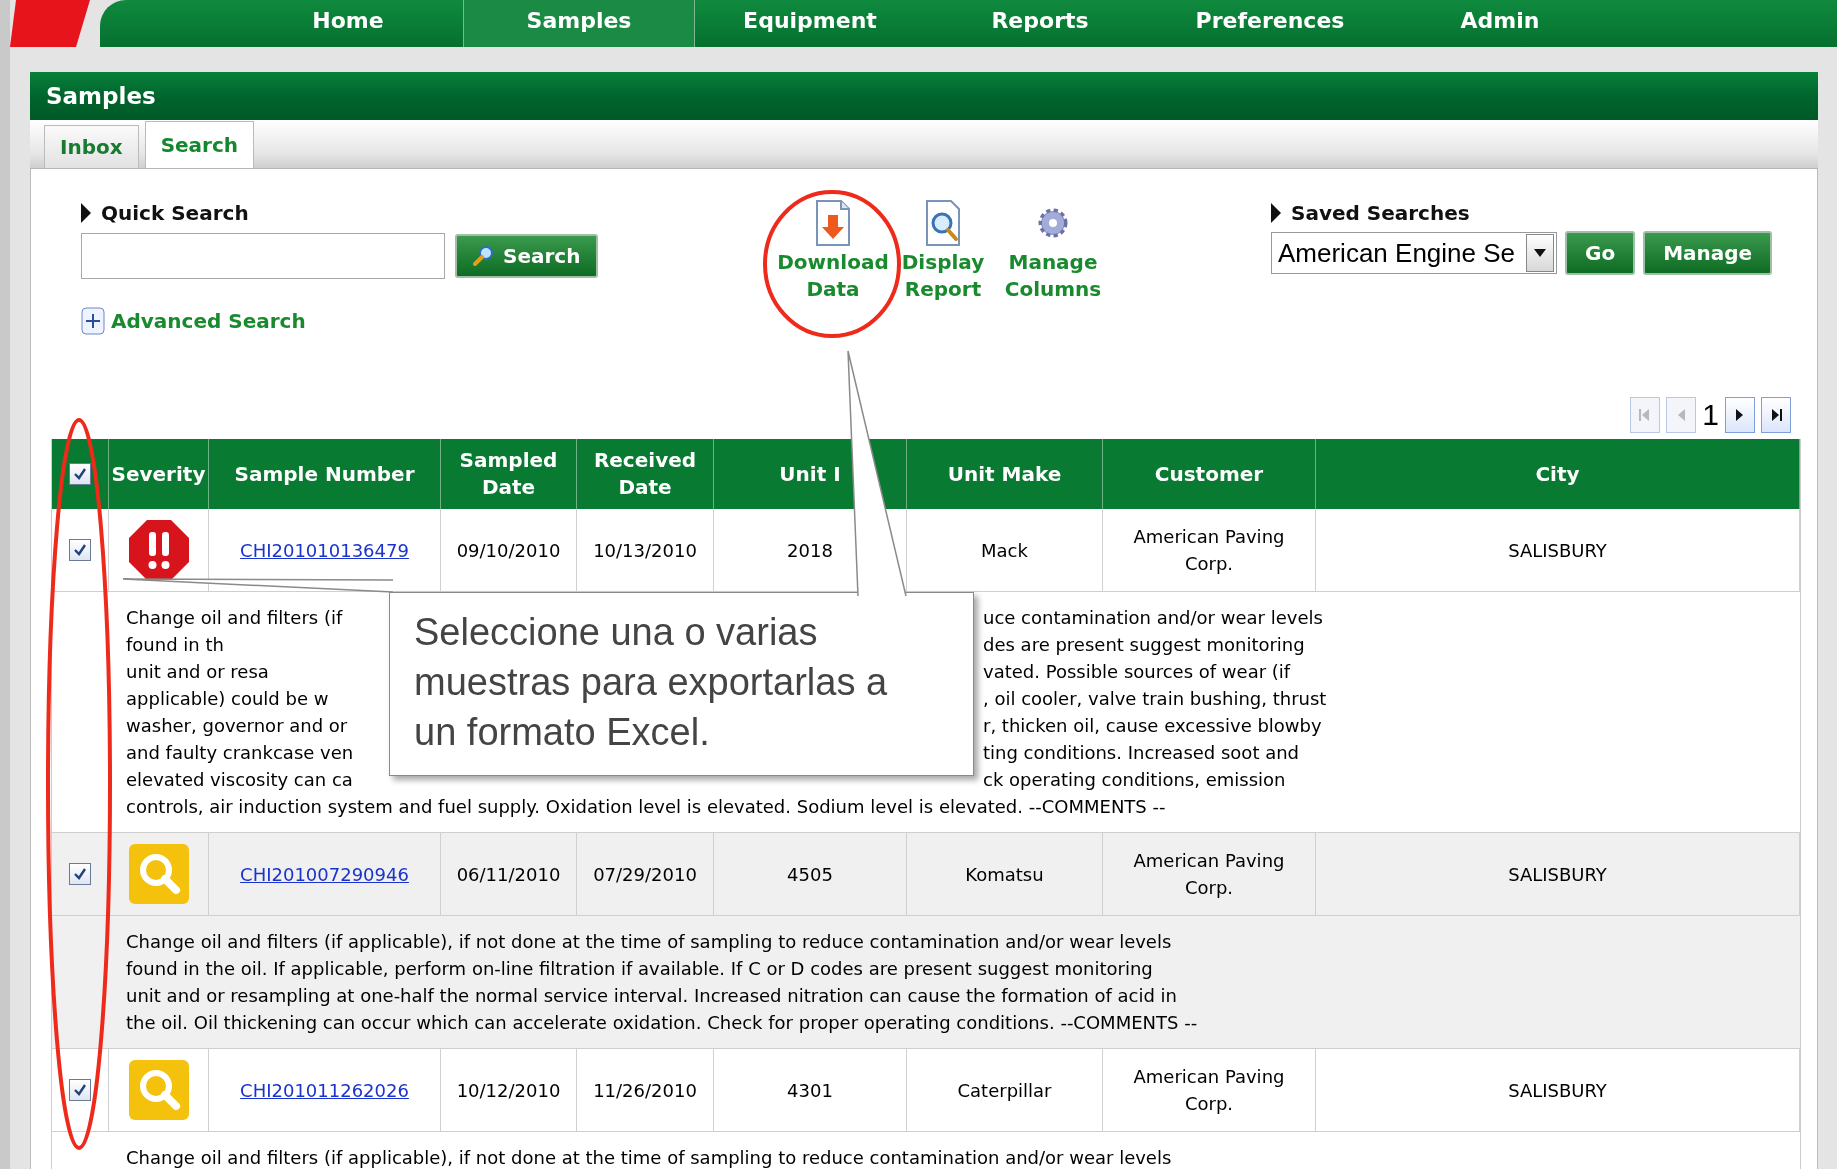  What do you see at coordinates (93, 321) in the screenshot?
I see `plus-icon` at bounding box center [93, 321].